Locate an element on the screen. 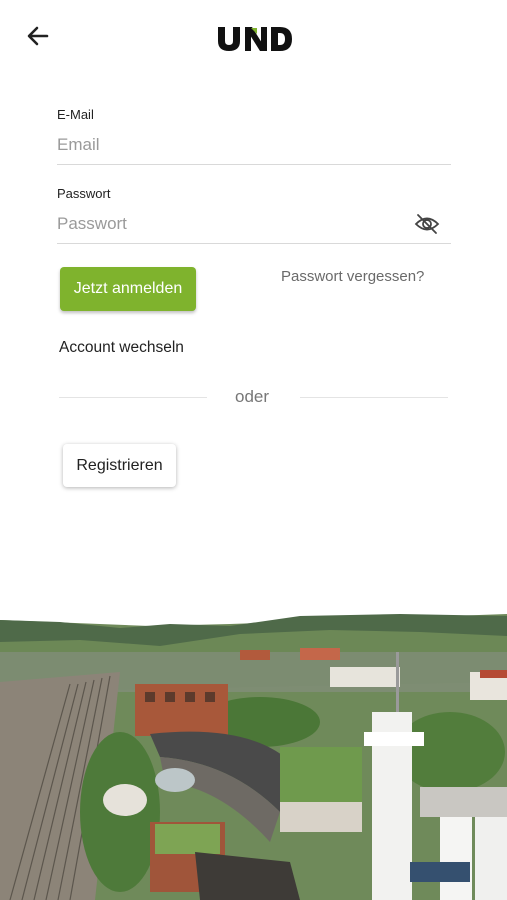 This screenshot has height=900, width=507. back-button is located at coordinates (38, 36).